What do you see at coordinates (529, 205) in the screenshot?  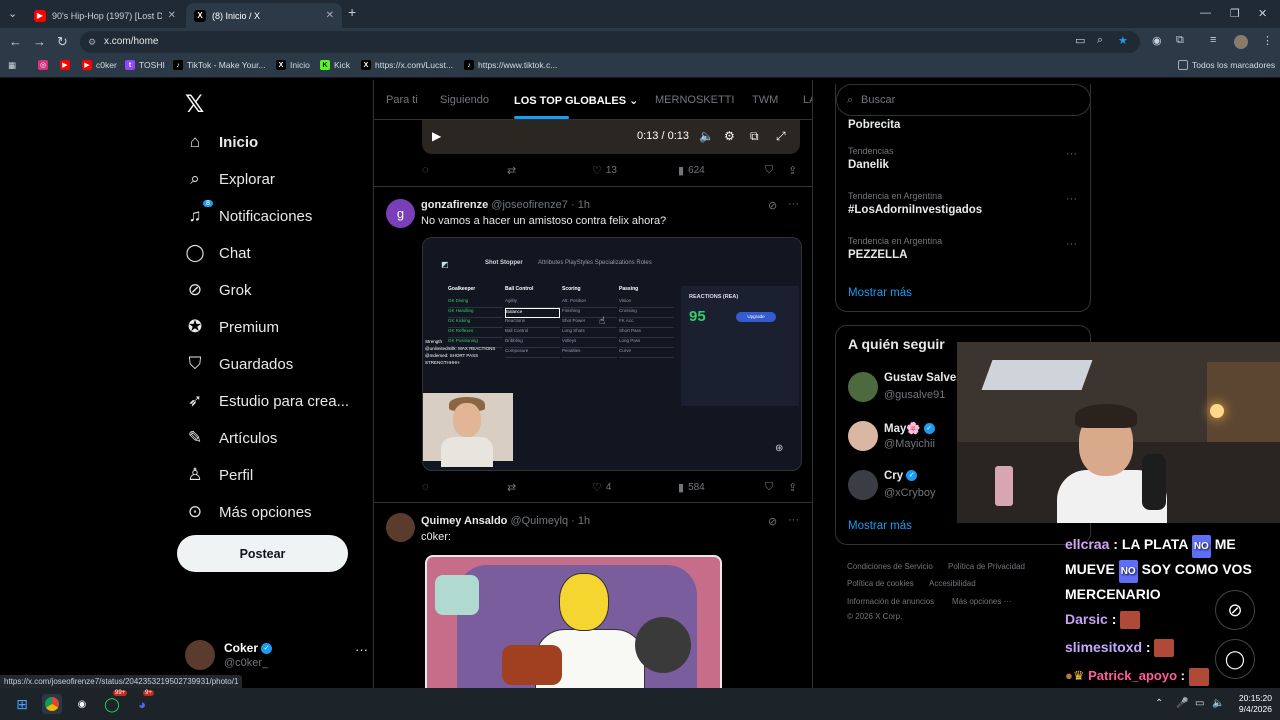 I see `post-author-handle: @joseofirenze7` at bounding box center [529, 205].